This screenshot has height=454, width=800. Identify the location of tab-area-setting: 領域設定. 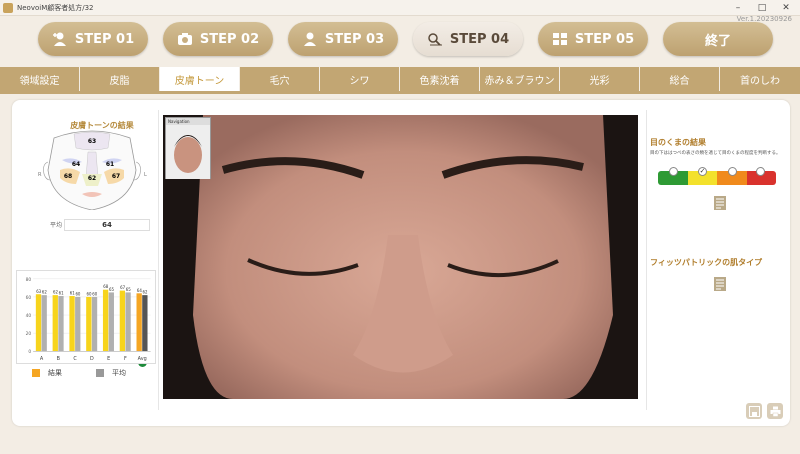
(40, 79).